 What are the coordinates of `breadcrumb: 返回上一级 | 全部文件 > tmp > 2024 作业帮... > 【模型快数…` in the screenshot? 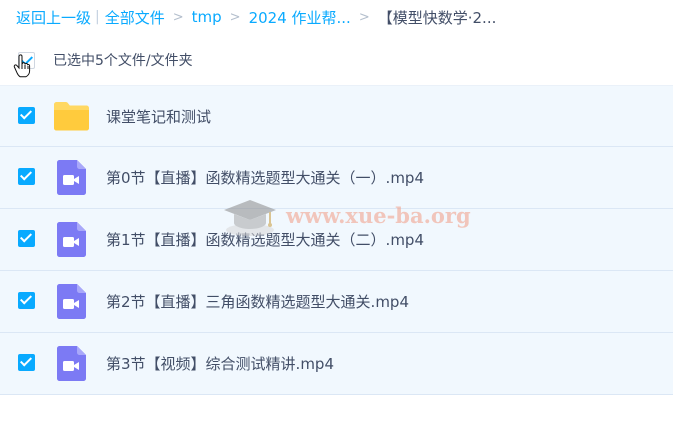 It's located at (256, 17).